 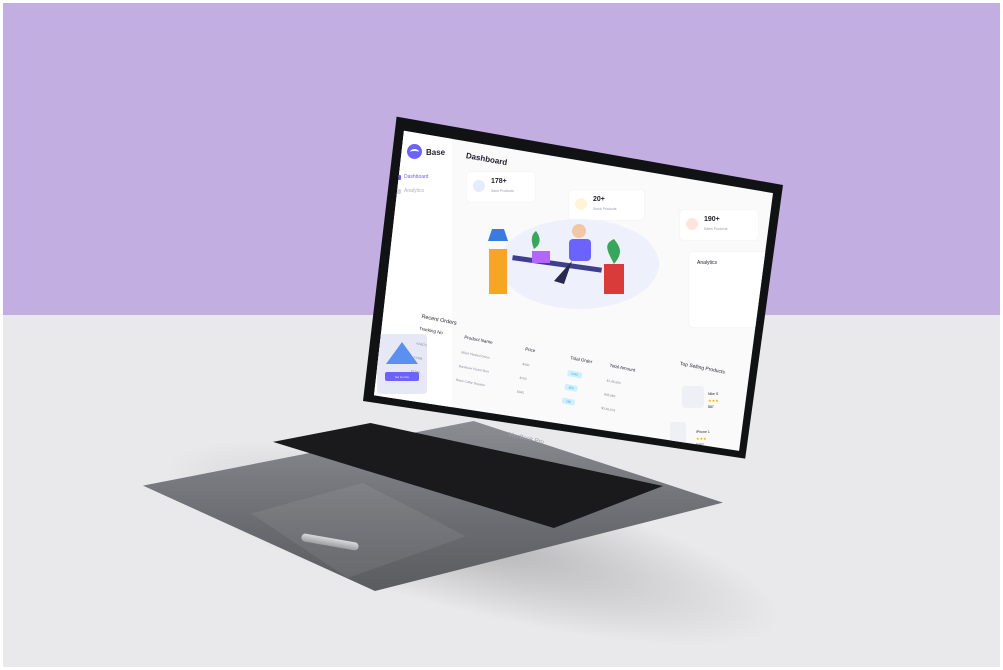 What do you see at coordinates (502, 191) in the screenshot?
I see `stat-label: Save Products` at bounding box center [502, 191].